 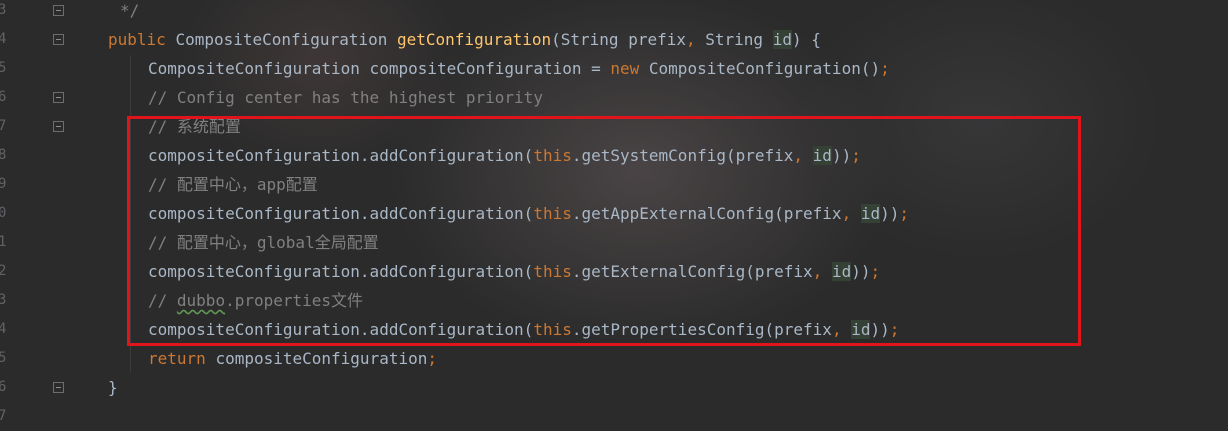 I want to click on code-line: */, so click(x=129, y=12).